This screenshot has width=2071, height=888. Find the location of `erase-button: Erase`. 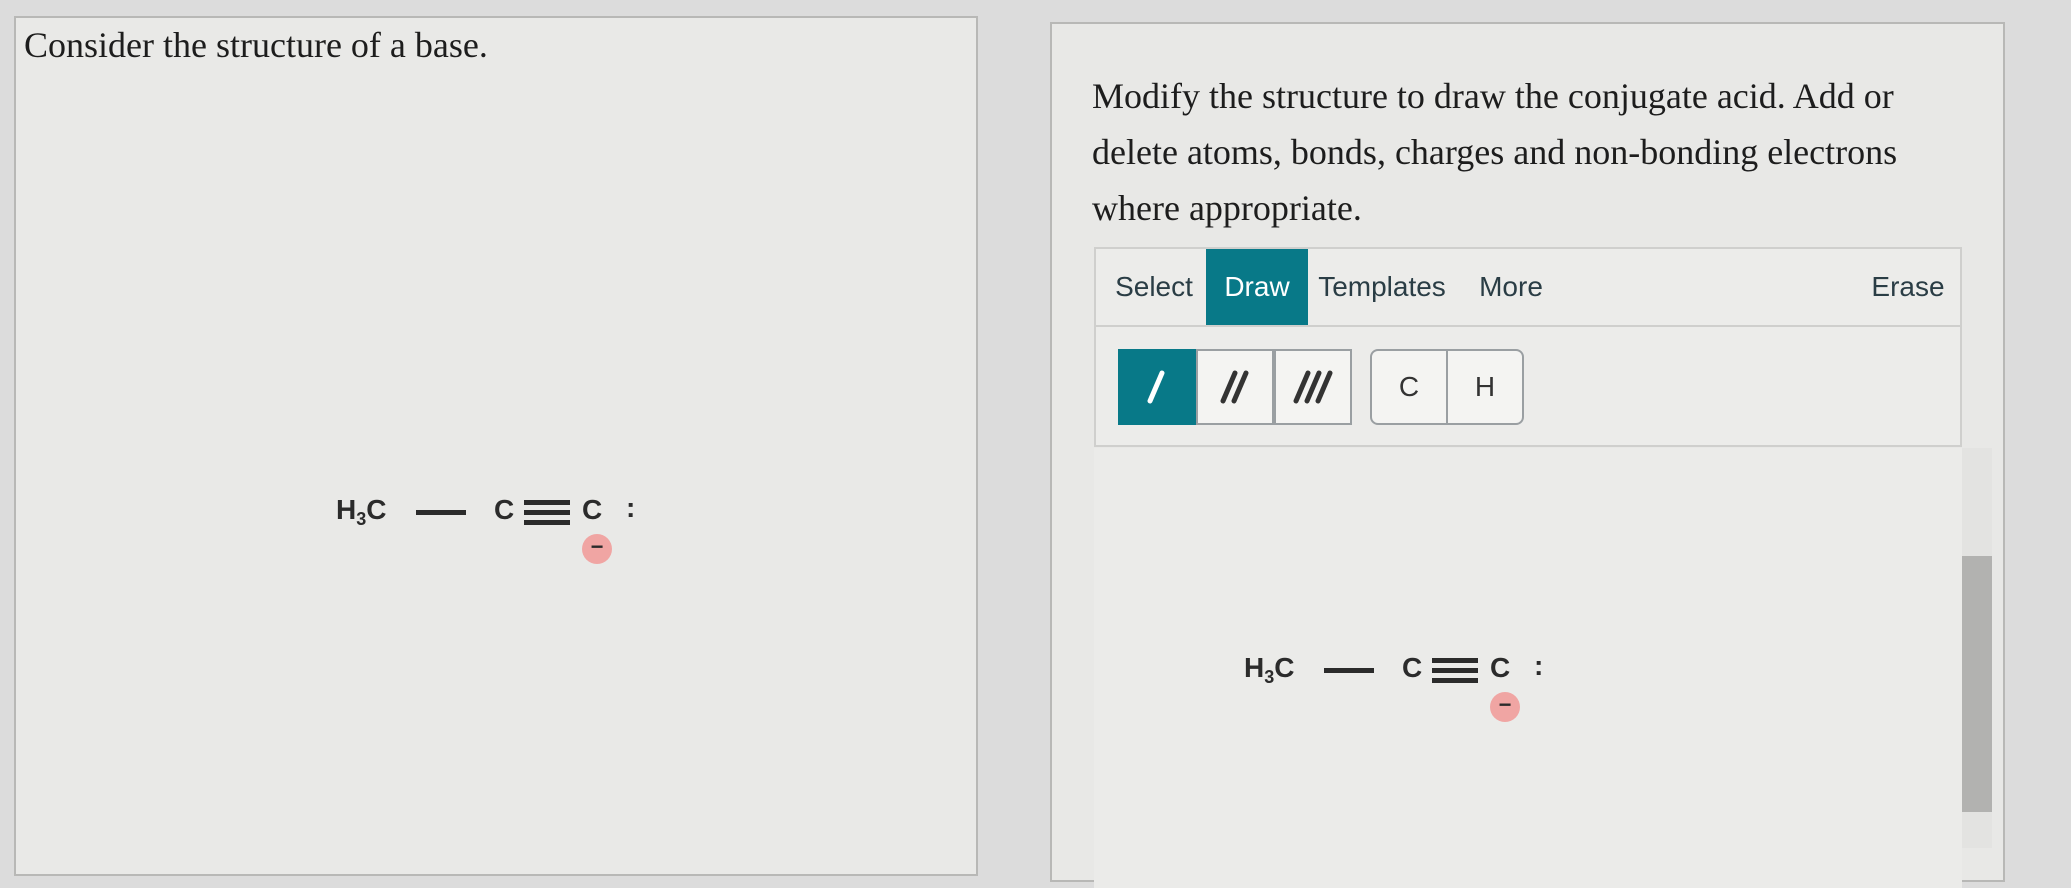

erase-button: Erase is located at coordinates (1908, 287).